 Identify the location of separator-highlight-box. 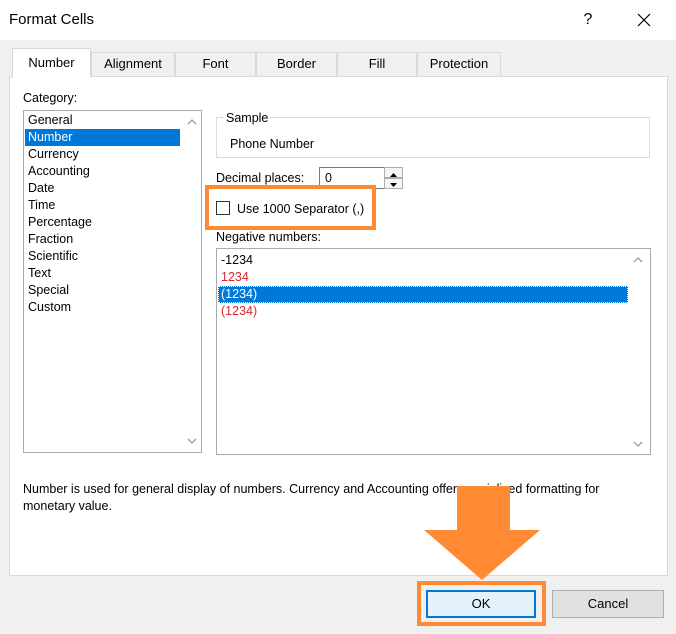
(290, 207).